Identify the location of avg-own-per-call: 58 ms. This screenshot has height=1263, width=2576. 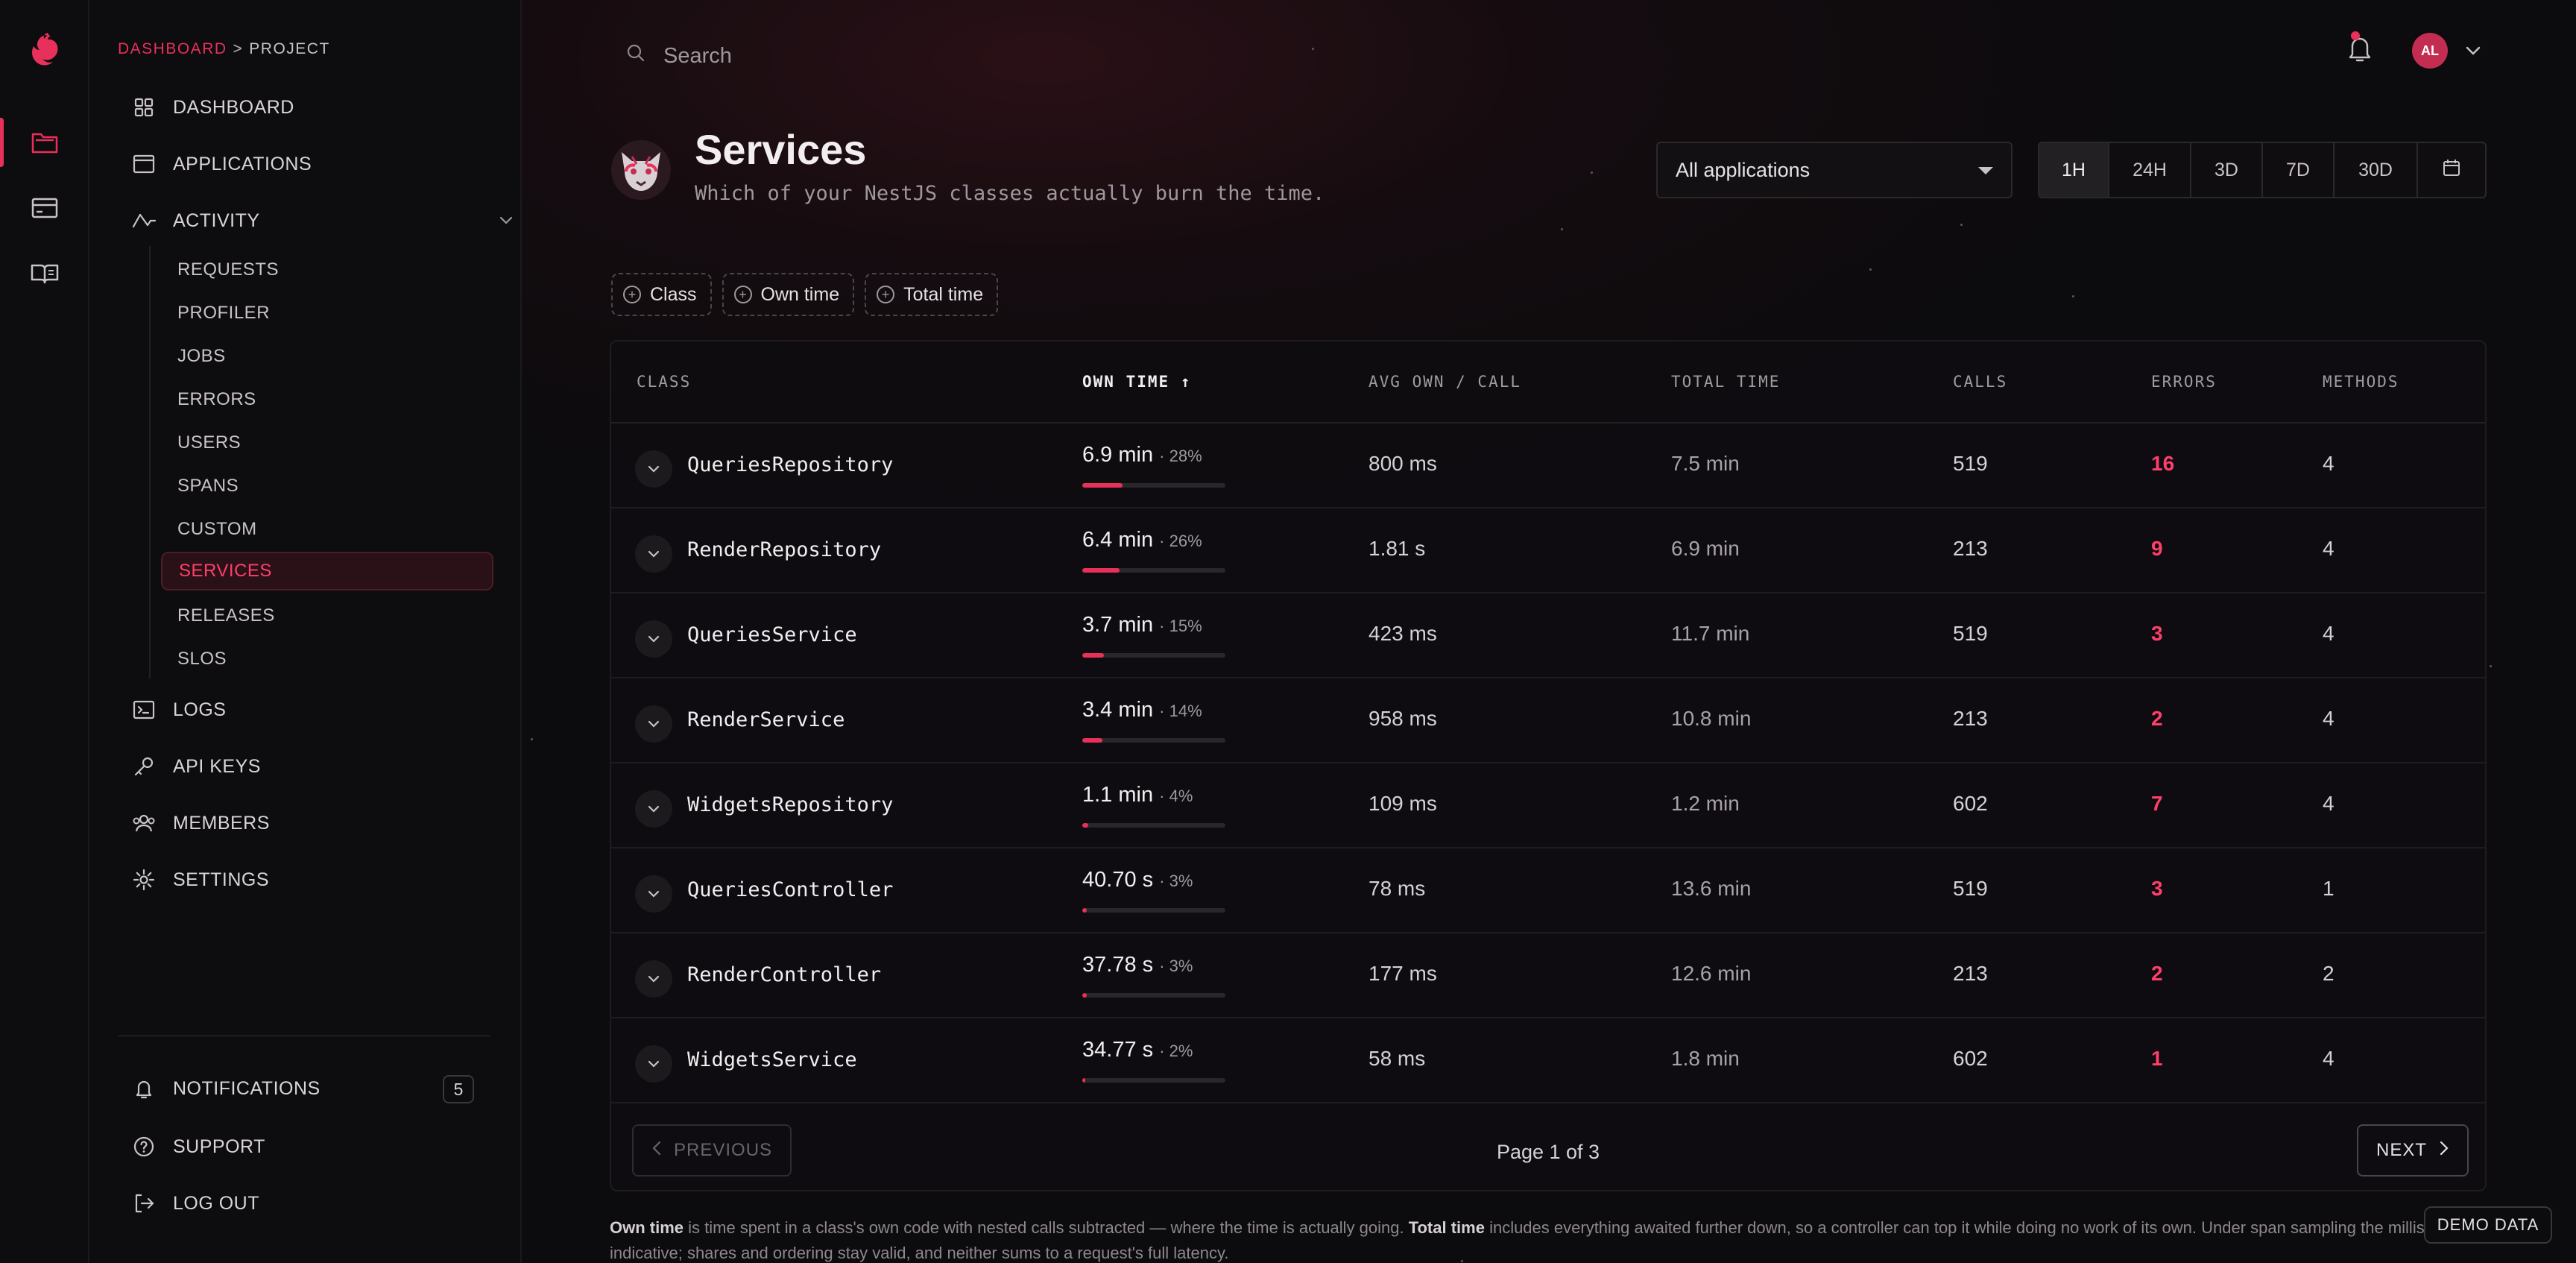
(1397, 1058).